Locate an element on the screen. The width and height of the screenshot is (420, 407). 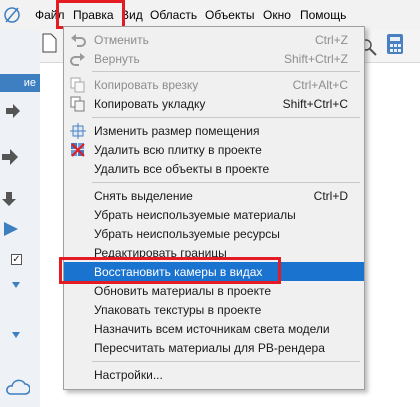
menu-item-resize-room: Изменить размер помещения is located at coordinates (214, 130).